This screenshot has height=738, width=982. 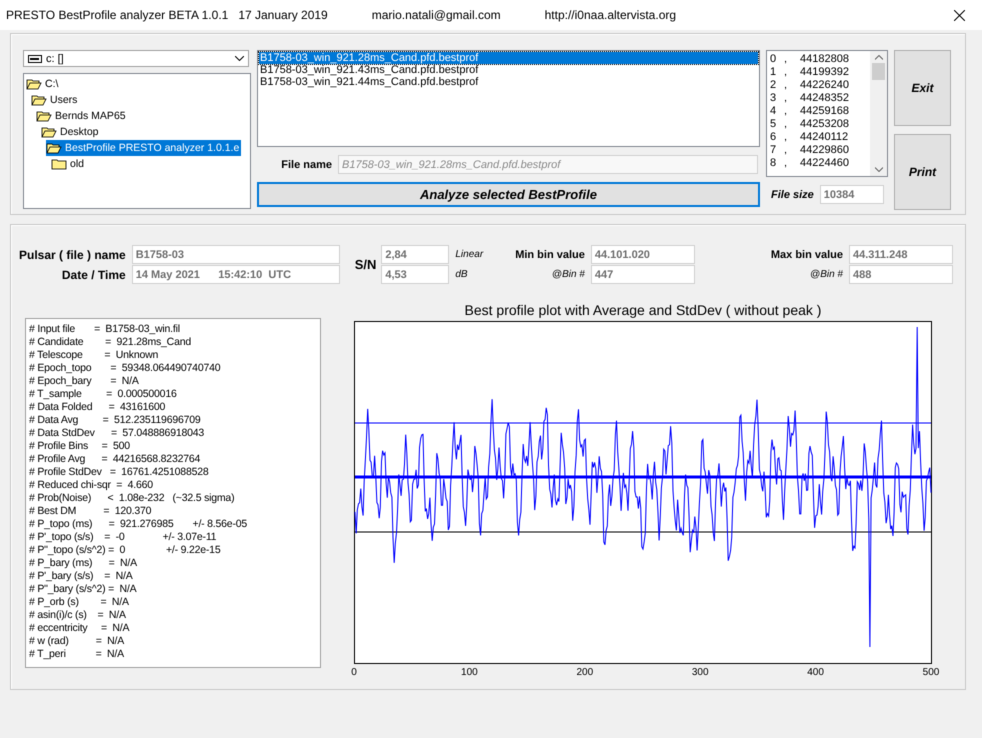 What do you see at coordinates (810, 137) in the screenshot?
I see `bin-value-row-text: 6 , 44240112` at bounding box center [810, 137].